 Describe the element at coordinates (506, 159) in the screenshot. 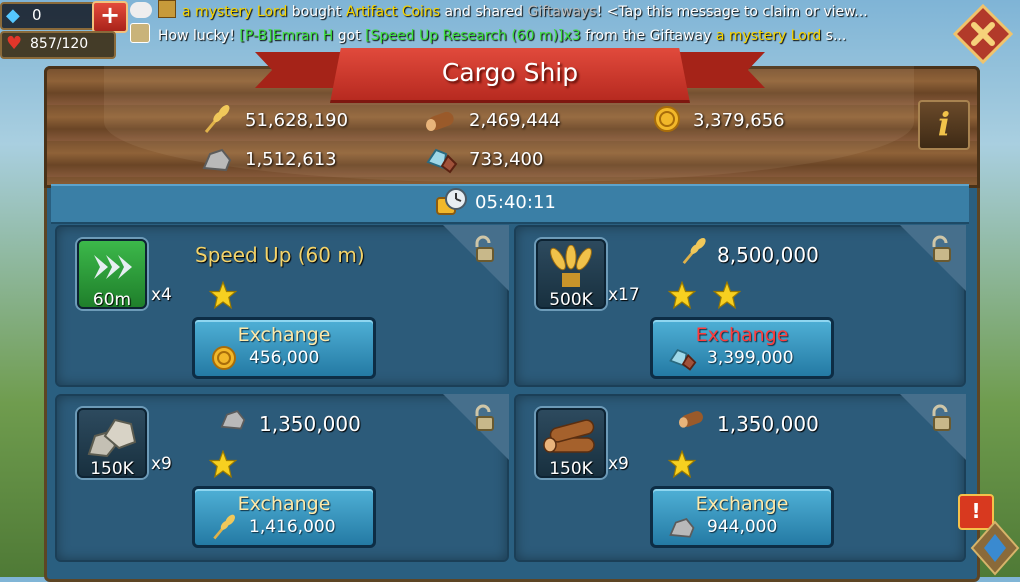

I see `ore-amount: 733,400` at that location.